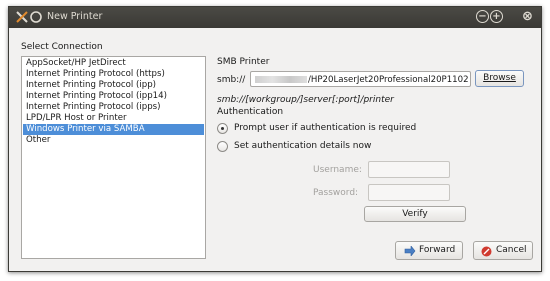 Image resolution: width=550 pixels, height=281 pixels. Describe the element at coordinates (113, 118) in the screenshot. I see `list-item: LPD/LPR Host or Printer` at that location.